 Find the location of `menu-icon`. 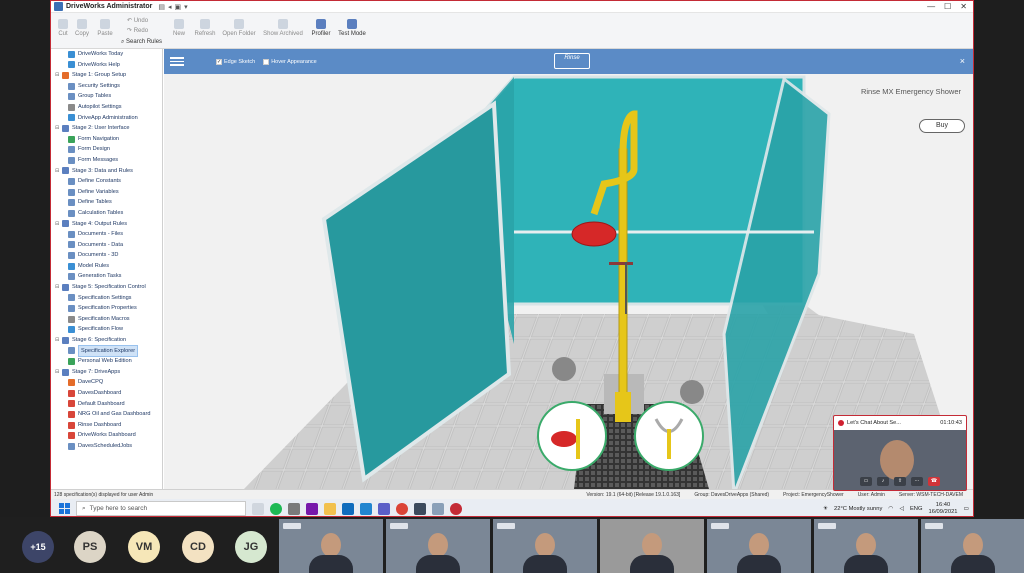

menu-icon is located at coordinates (177, 61).